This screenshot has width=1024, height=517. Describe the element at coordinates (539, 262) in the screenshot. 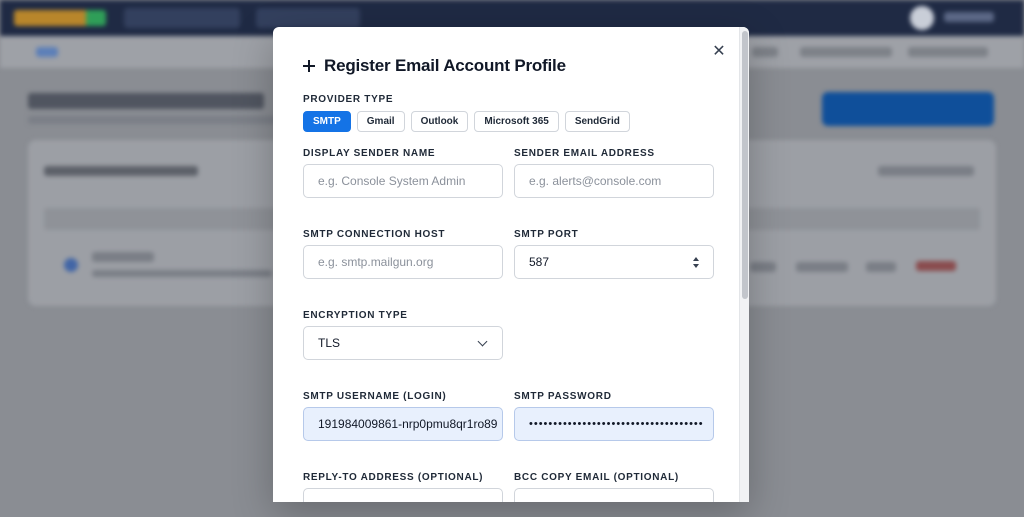

I see `smtp-port-value: 587` at that location.